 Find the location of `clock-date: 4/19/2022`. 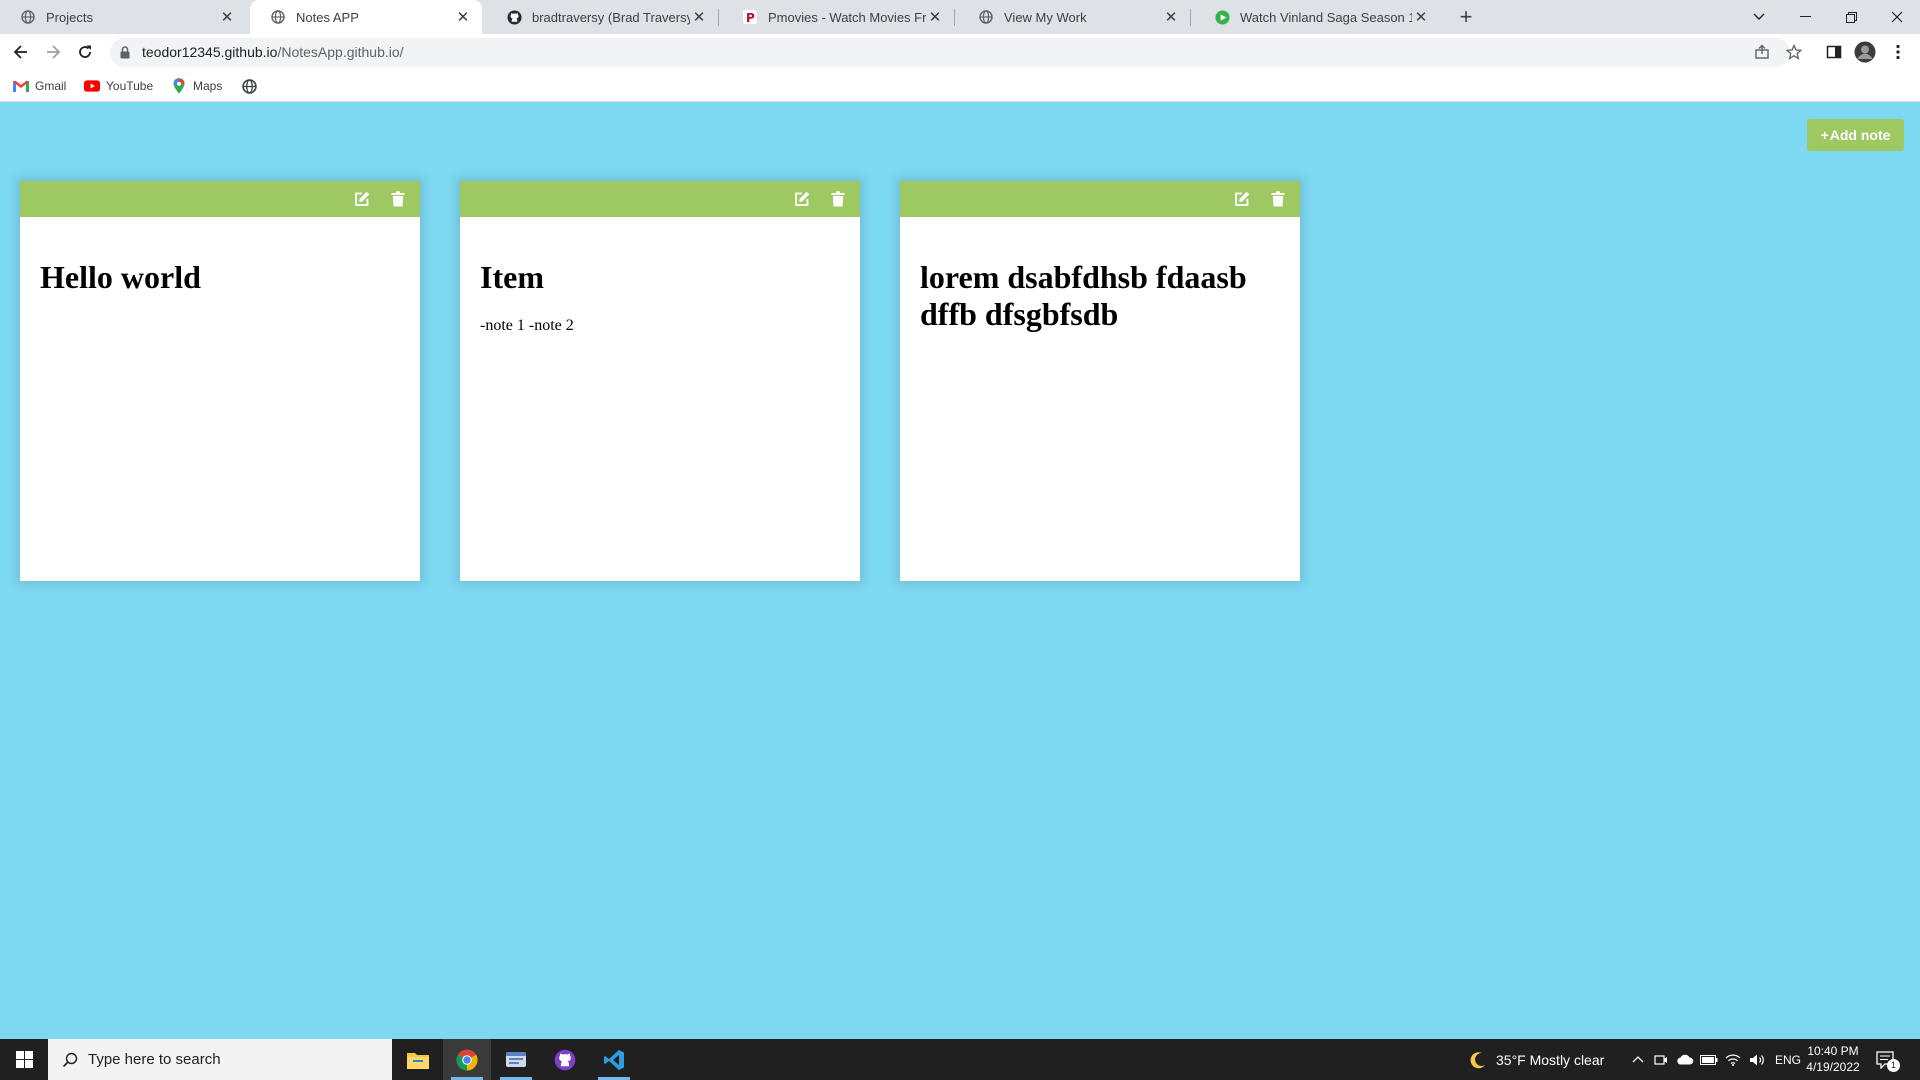

clock-date: 4/19/2022 is located at coordinates (1833, 1067).